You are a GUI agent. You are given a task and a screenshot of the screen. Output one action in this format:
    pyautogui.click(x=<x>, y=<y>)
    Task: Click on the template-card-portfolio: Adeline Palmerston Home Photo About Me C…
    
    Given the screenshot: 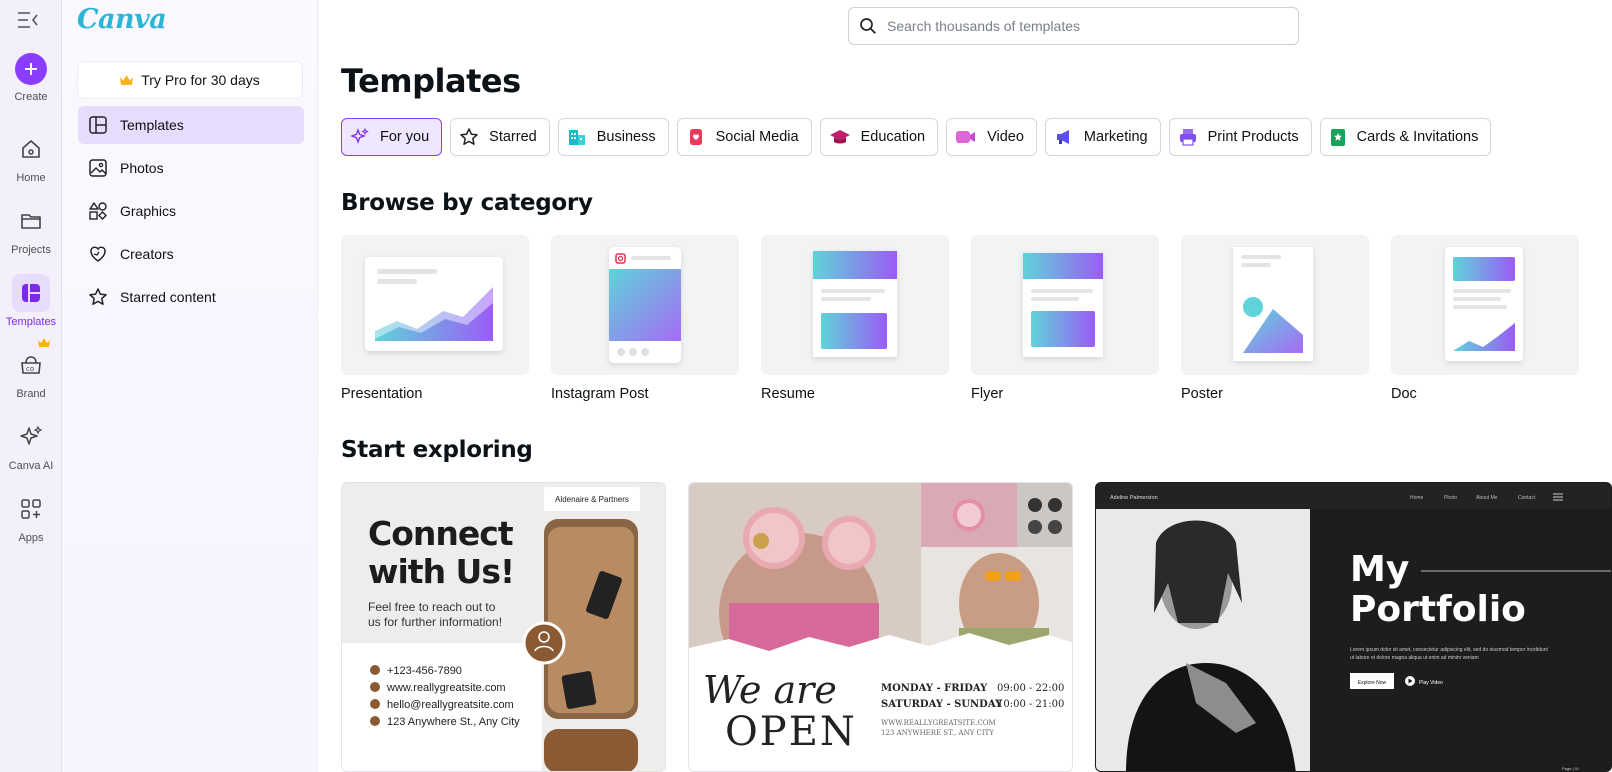 What is the action you would take?
    pyautogui.click(x=1353, y=627)
    